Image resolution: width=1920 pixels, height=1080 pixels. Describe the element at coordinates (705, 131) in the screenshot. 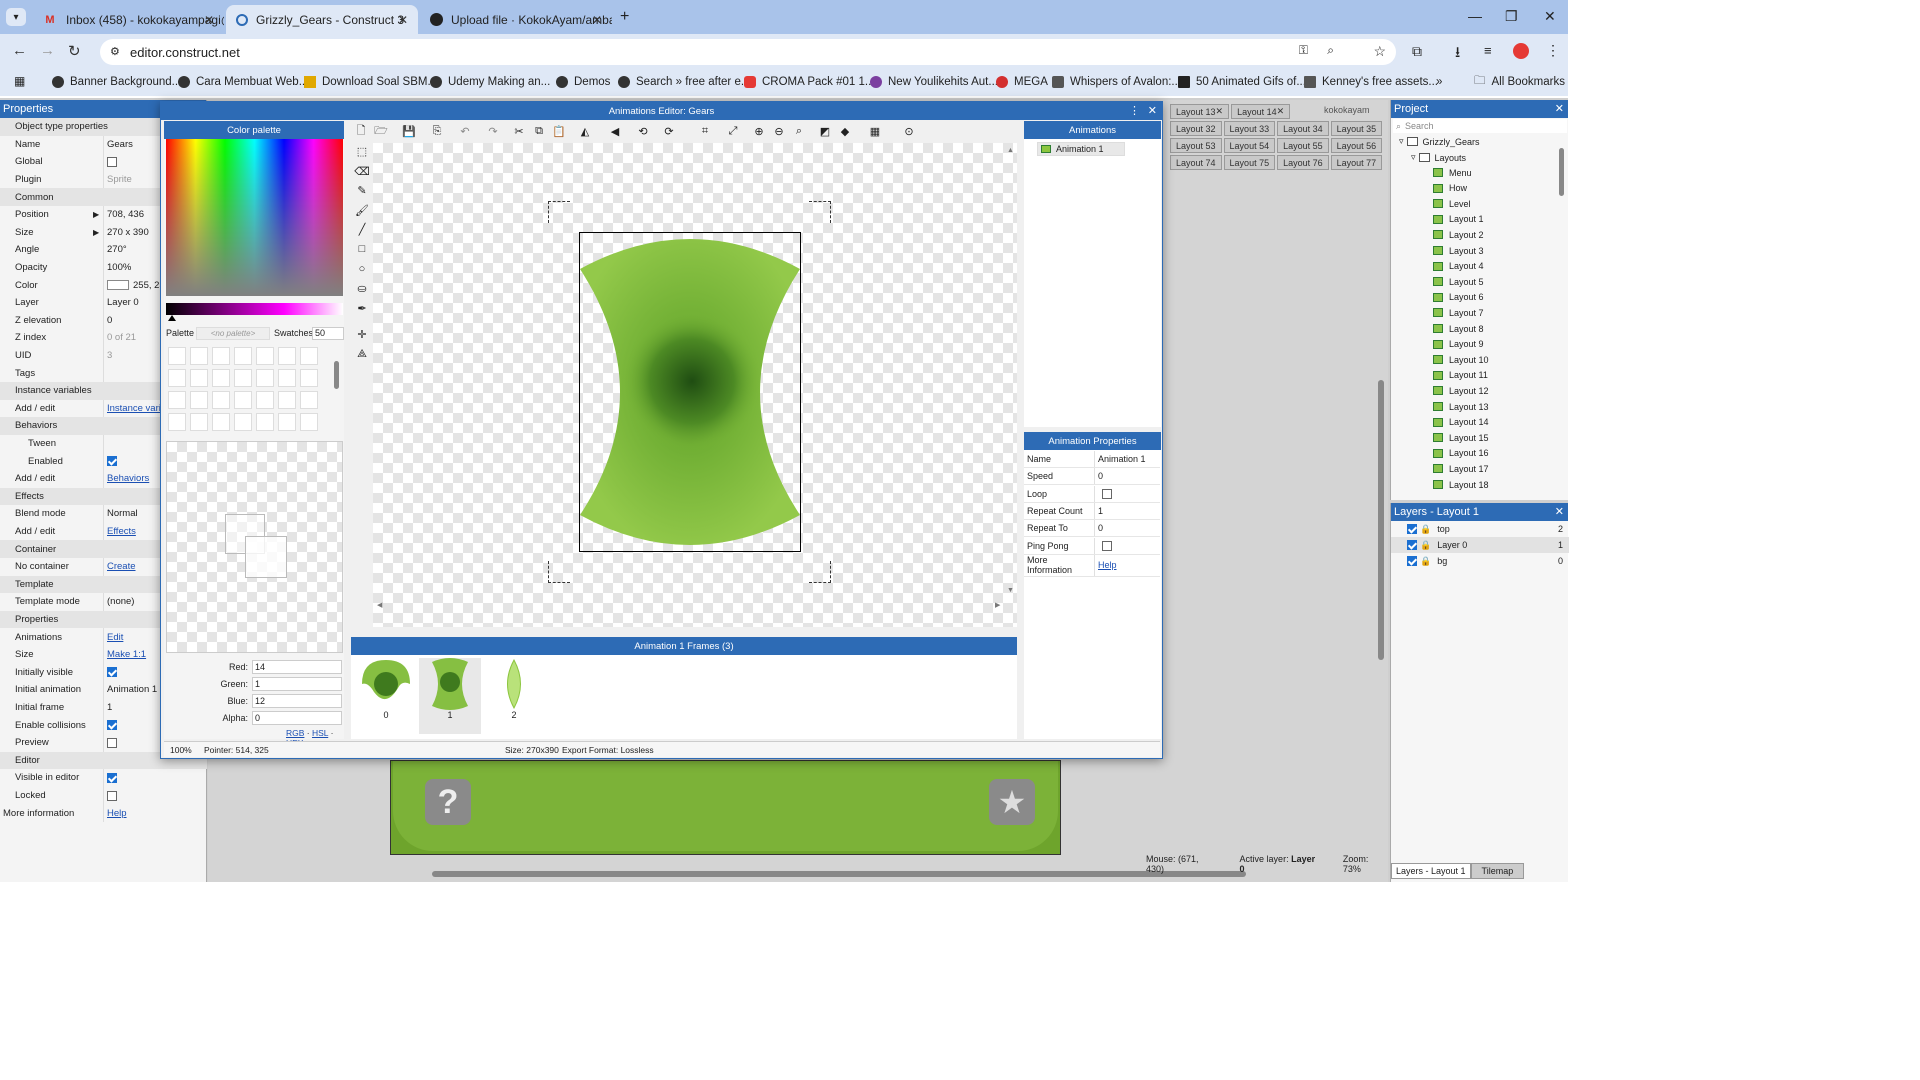

I see `crop-icon: ⌗` at that location.